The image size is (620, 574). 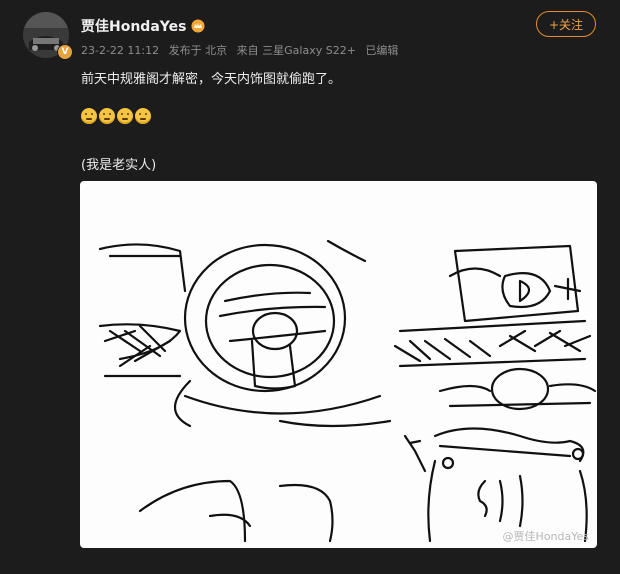 I want to click on crown-icon, so click(x=198, y=26).